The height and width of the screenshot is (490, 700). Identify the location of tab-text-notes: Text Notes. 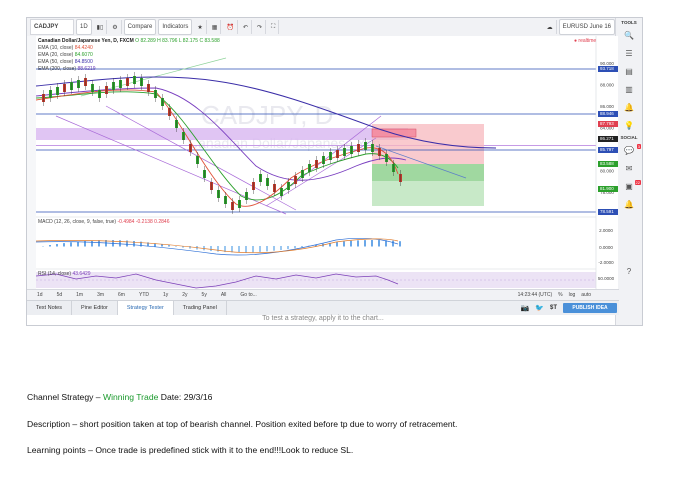
(49, 308).